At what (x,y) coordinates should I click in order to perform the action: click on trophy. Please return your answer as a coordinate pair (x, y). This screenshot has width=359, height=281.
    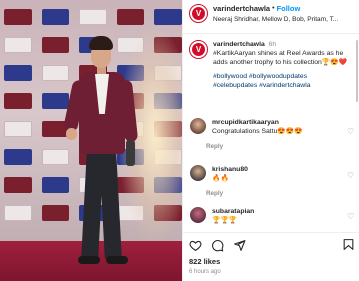
    Looking at the image, I should click on (130, 153).